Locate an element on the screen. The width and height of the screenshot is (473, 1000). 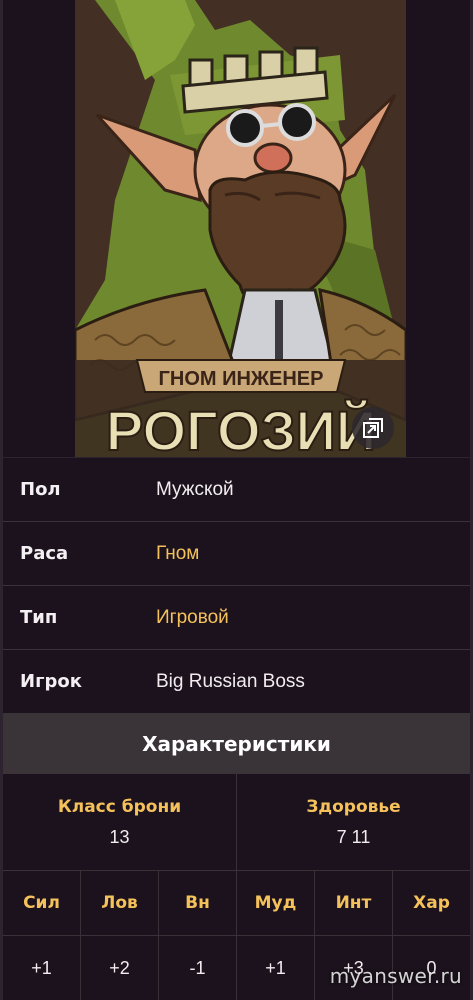
ability-value-str: +1 is located at coordinates (41, 967).